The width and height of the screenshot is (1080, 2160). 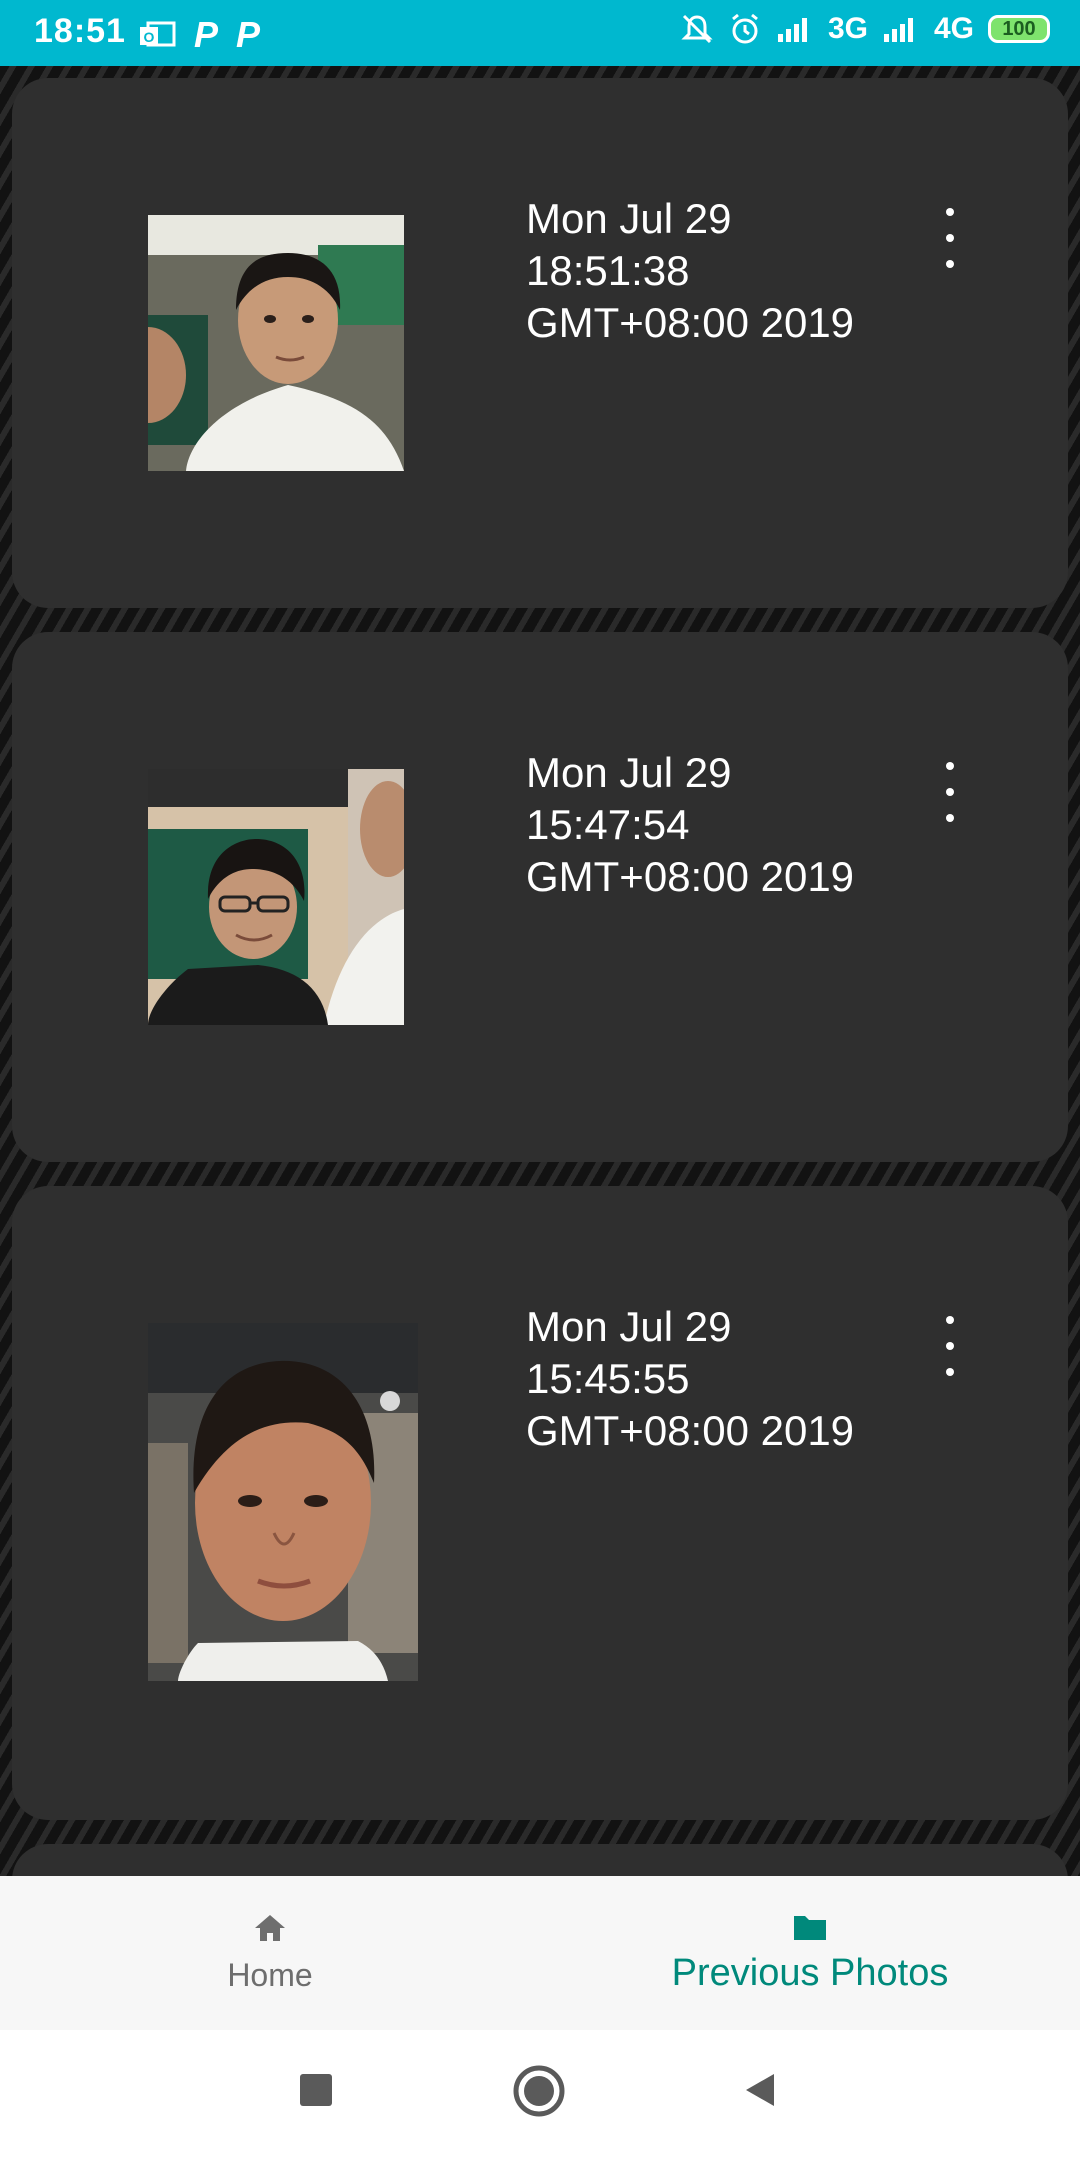 What do you see at coordinates (810, 1927) in the screenshot?
I see `folder-icon` at bounding box center [810, 1927].